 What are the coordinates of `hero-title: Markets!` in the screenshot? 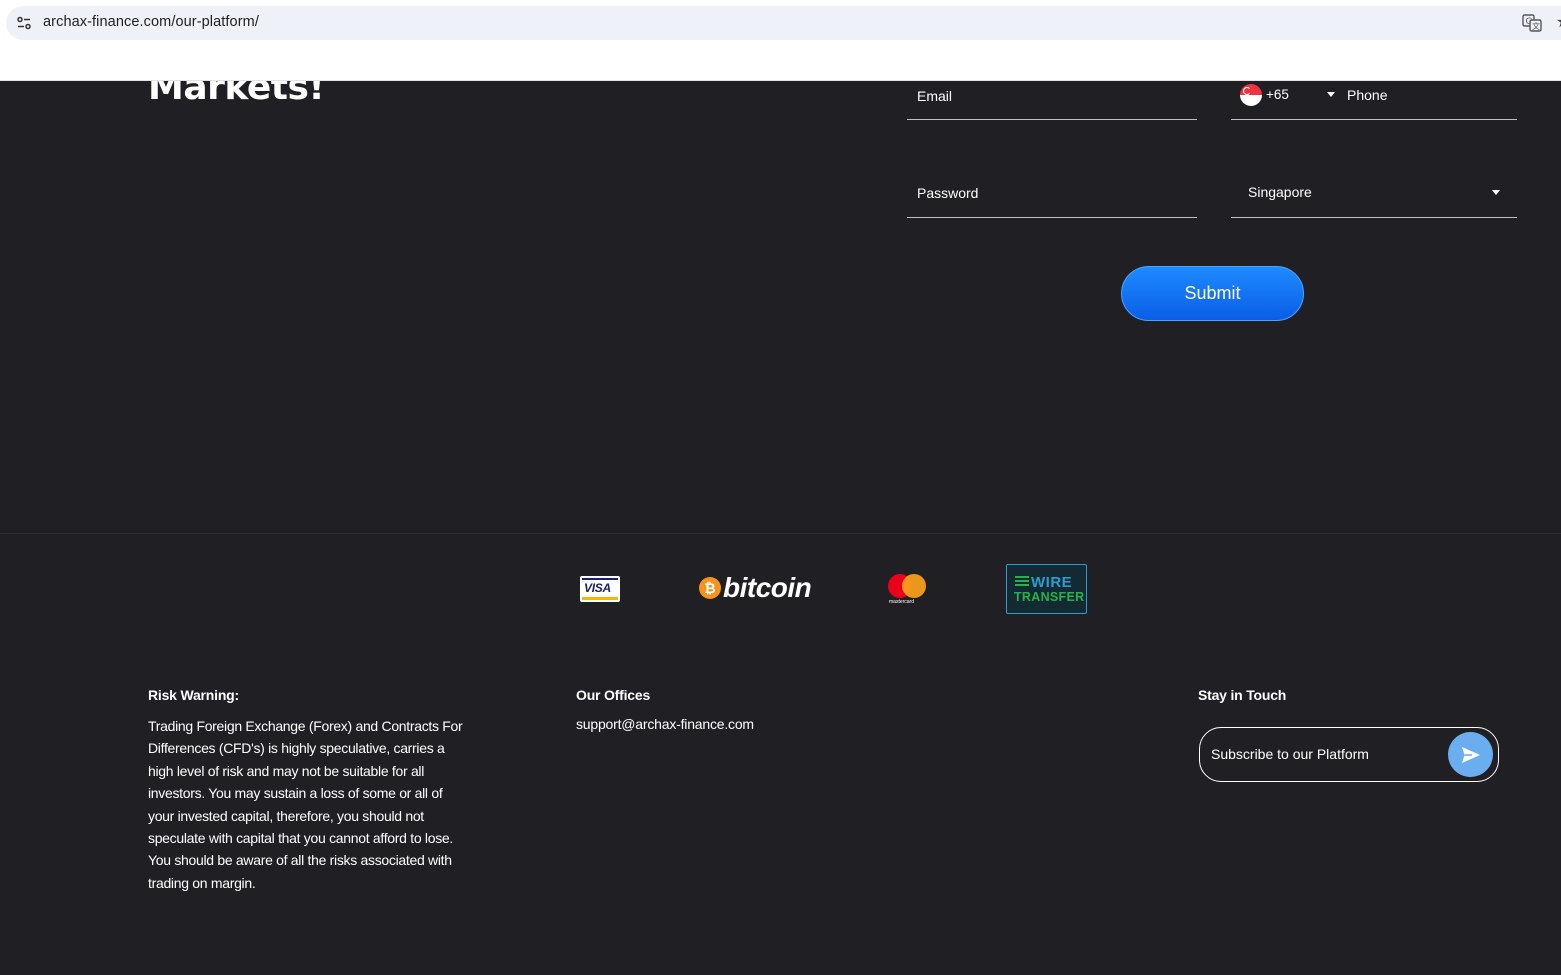 It's located at (236, 94).